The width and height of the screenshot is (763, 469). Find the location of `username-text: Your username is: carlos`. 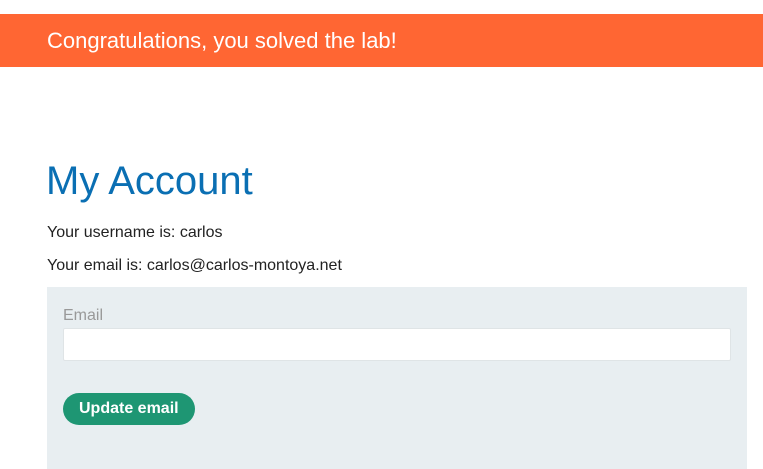

username-text: Your username is: carlos is located at coordinates (135, 232).